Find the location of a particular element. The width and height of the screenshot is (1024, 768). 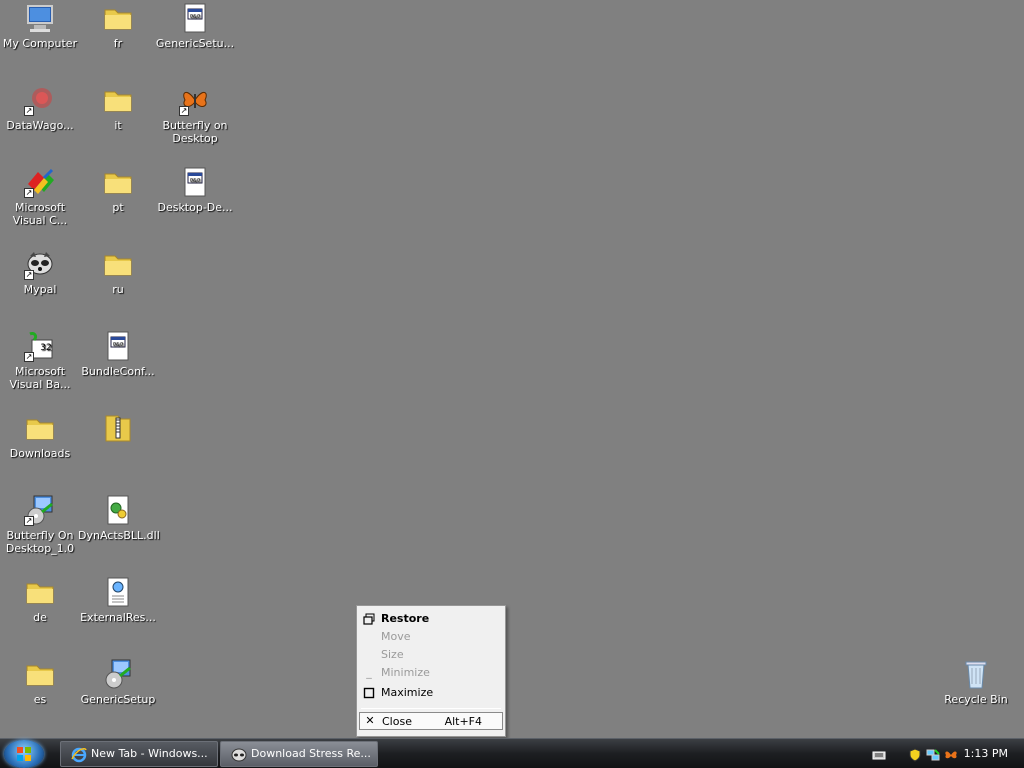

desktop-icon-recycle-bin: Recycle Bin is located at coordinates (976, 682).